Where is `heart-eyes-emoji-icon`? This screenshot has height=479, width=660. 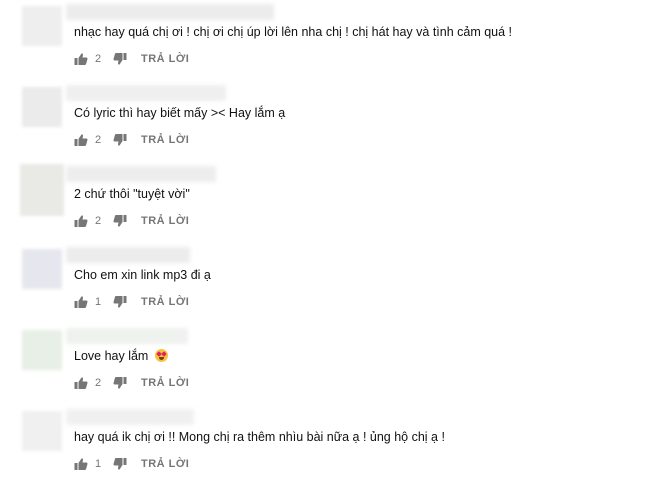 heart-eyes-emoji-icon is located at coordinates (161, 355).